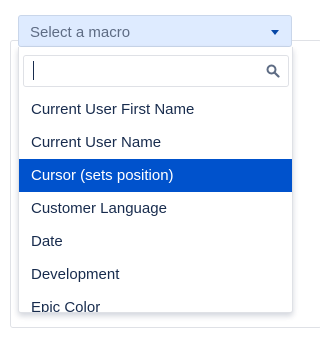  Describe the element at coordinates (155, 142) in the screenshot. I see `macro-option-current-user-name: Current User Name` at that location.